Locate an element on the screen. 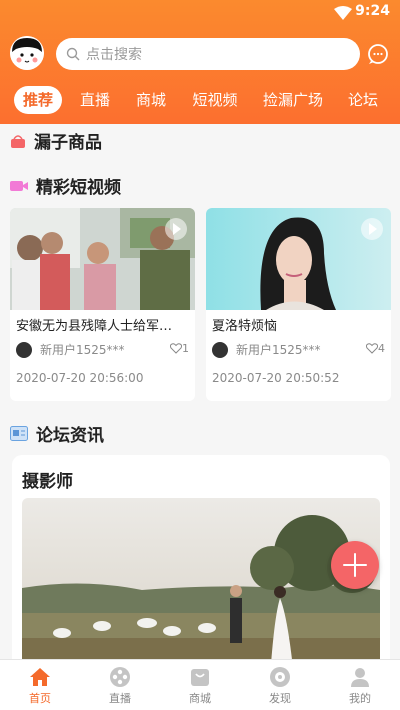 This screenshot has width=400, height=710. avatar-face-icon is located at coordinates (27, 53).